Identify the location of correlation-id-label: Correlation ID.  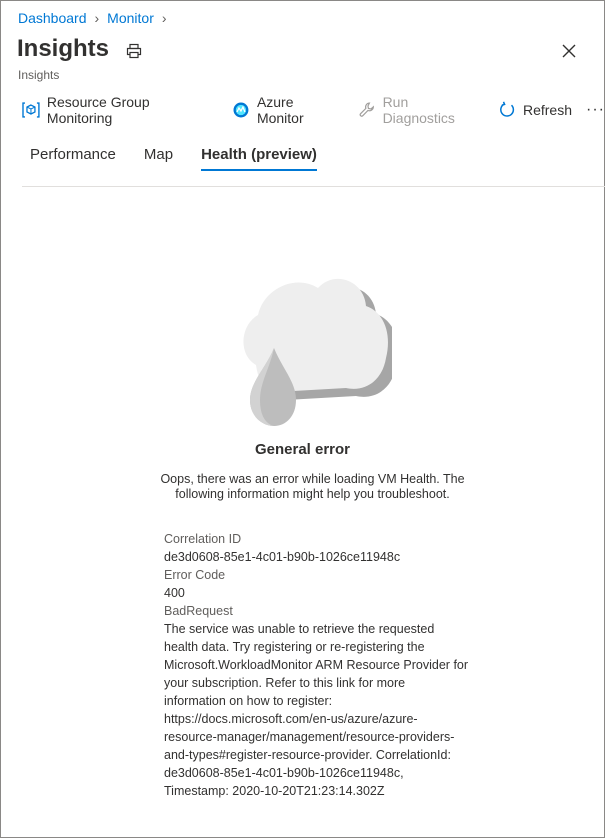
(203, 539).